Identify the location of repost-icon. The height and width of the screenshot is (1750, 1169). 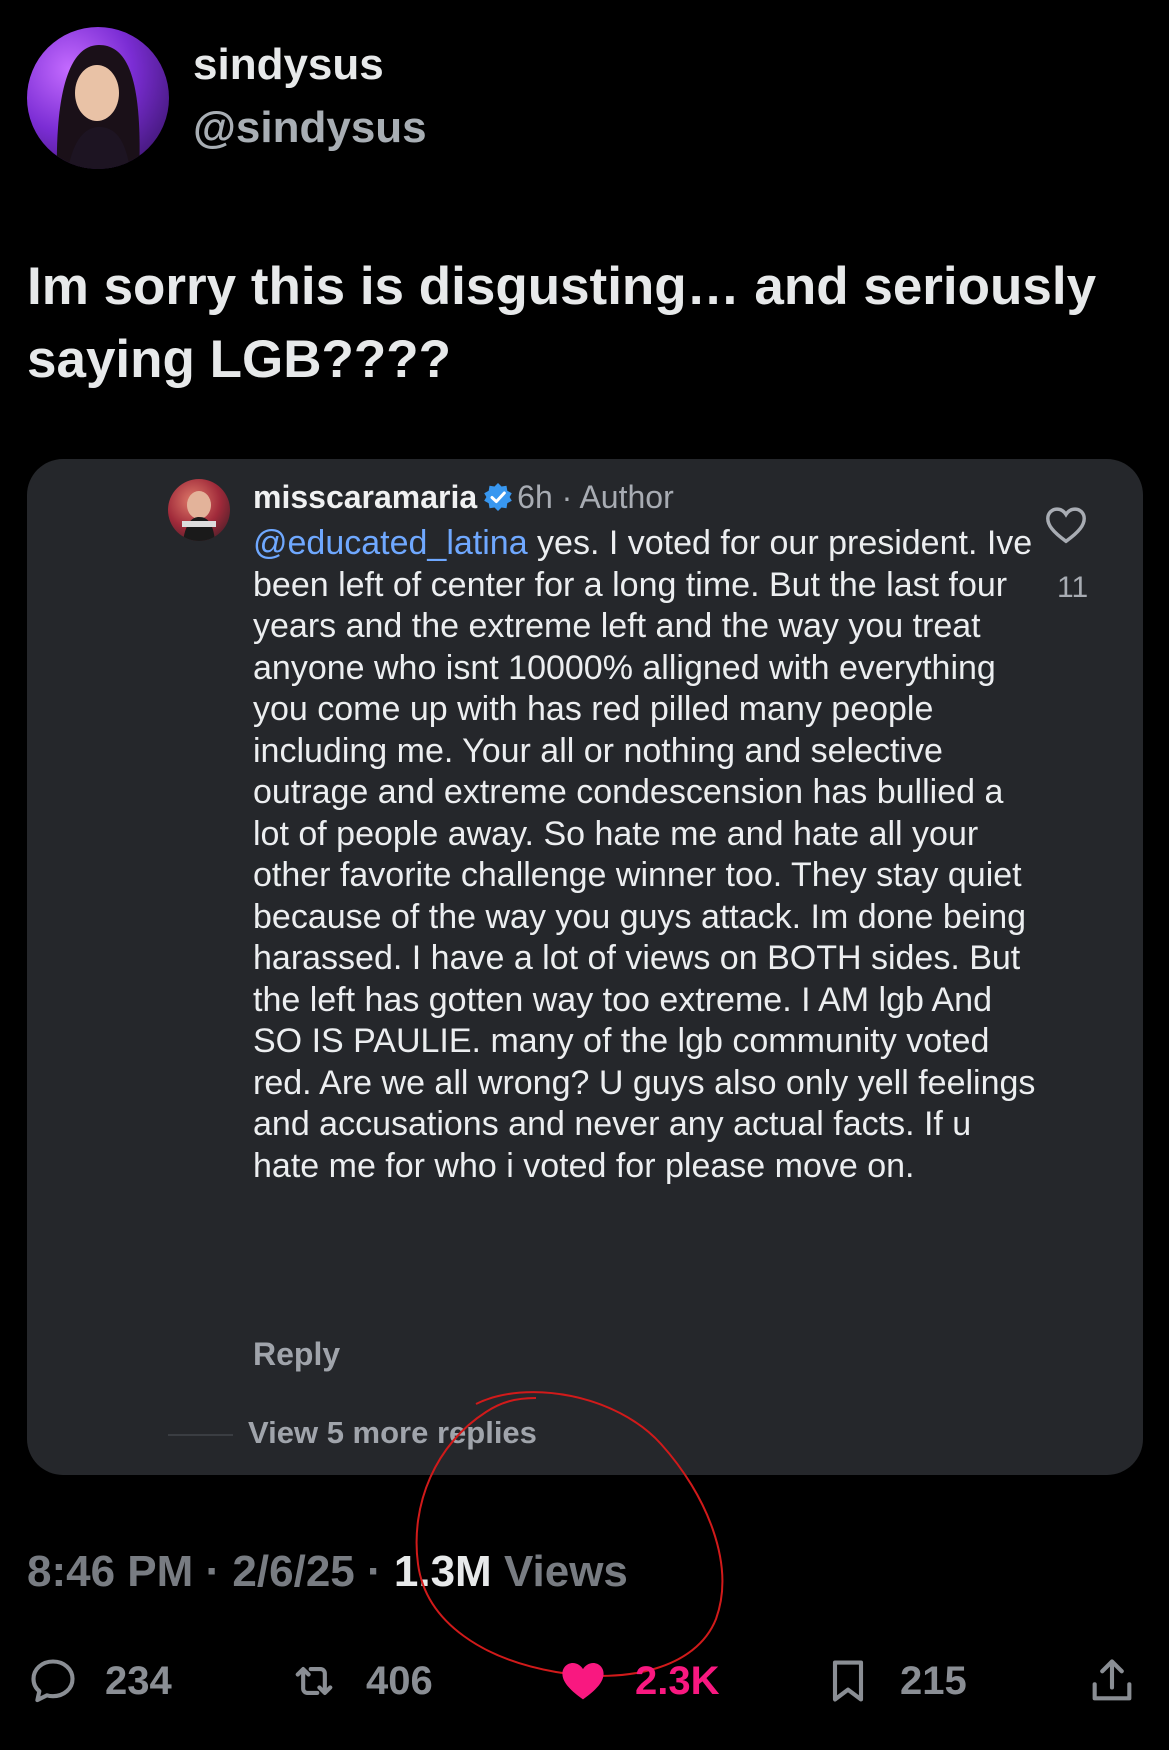
(314, 1681).